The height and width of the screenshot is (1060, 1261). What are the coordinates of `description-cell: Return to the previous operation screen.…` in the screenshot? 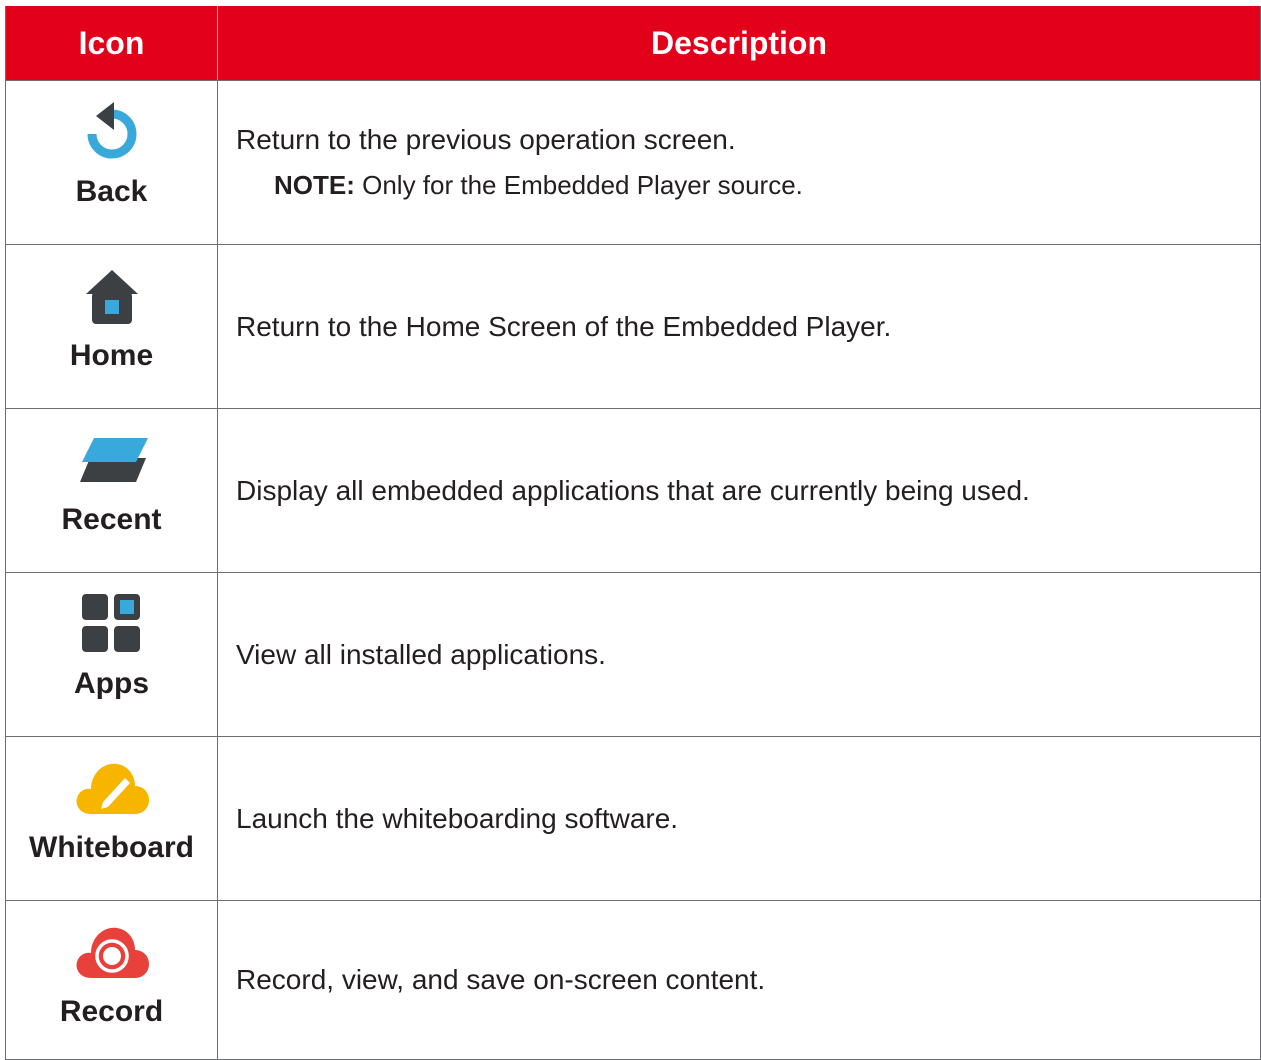 It's located at (739, 162).